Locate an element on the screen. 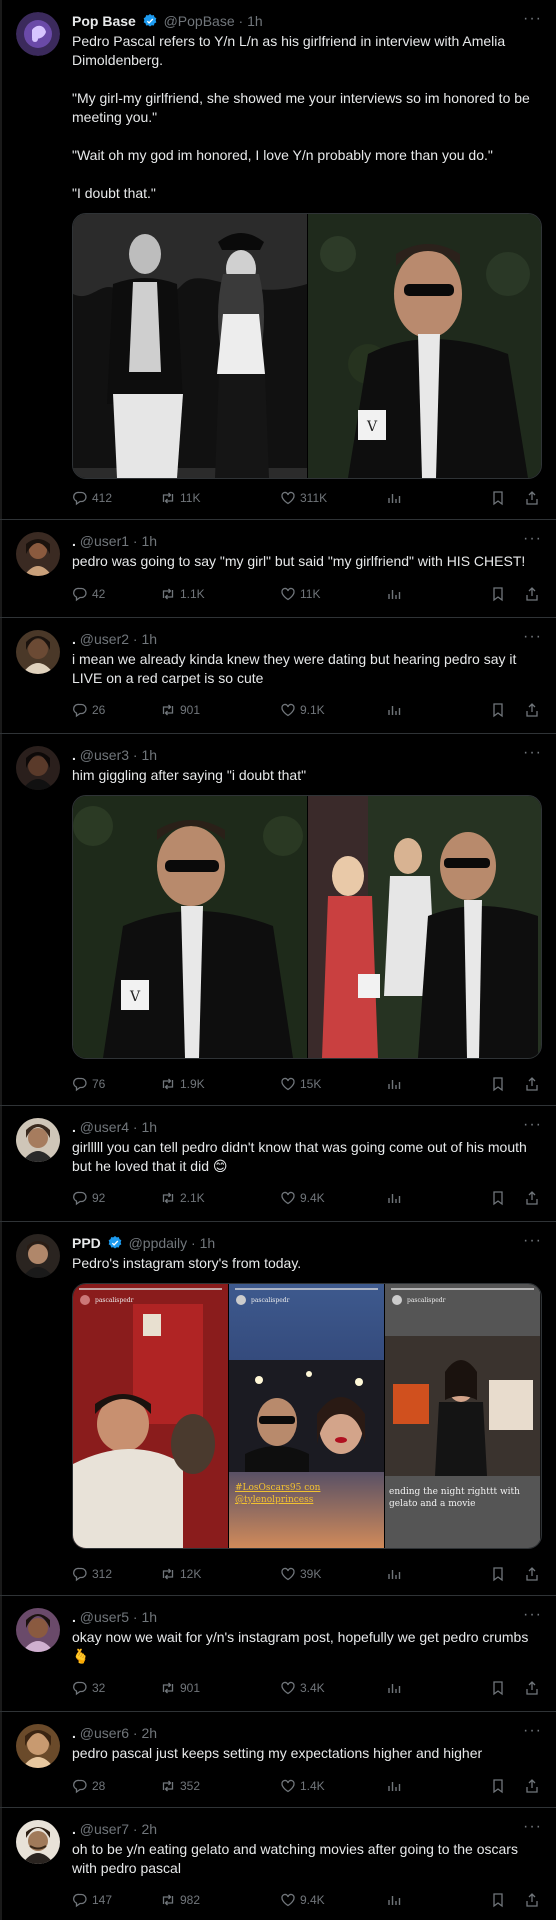  reply-button: 92 is located at coordinates (88, 1198).